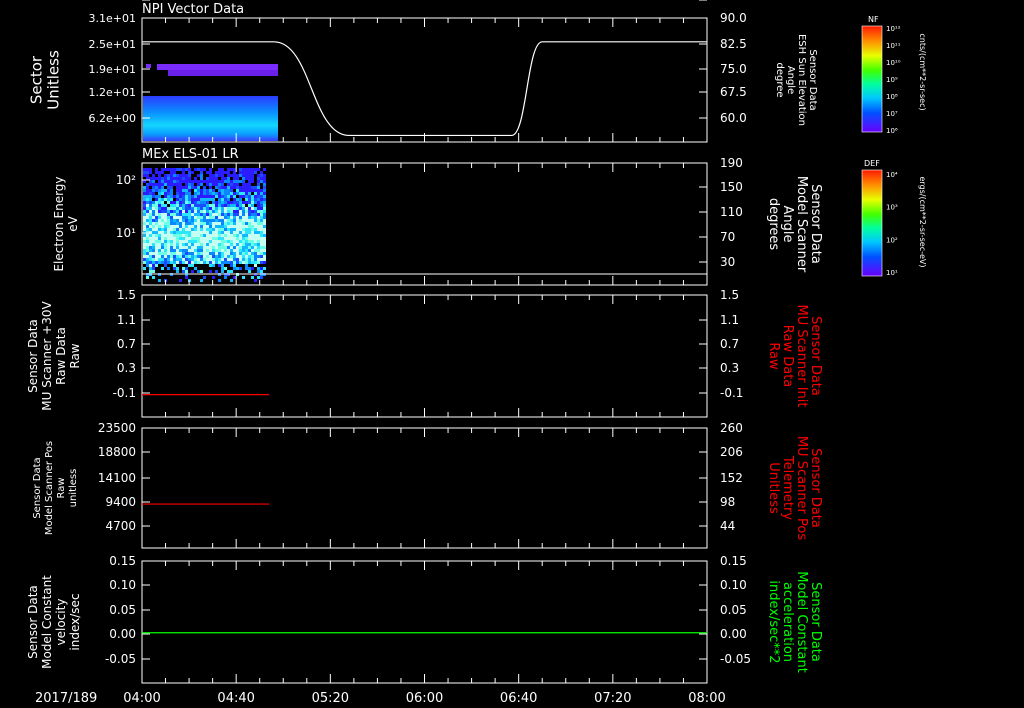  What do you see at coordinates (892, 175) in the screenshot?
I see `colorbar-tick-label: 10⁴` at bounding box center [892, 175].